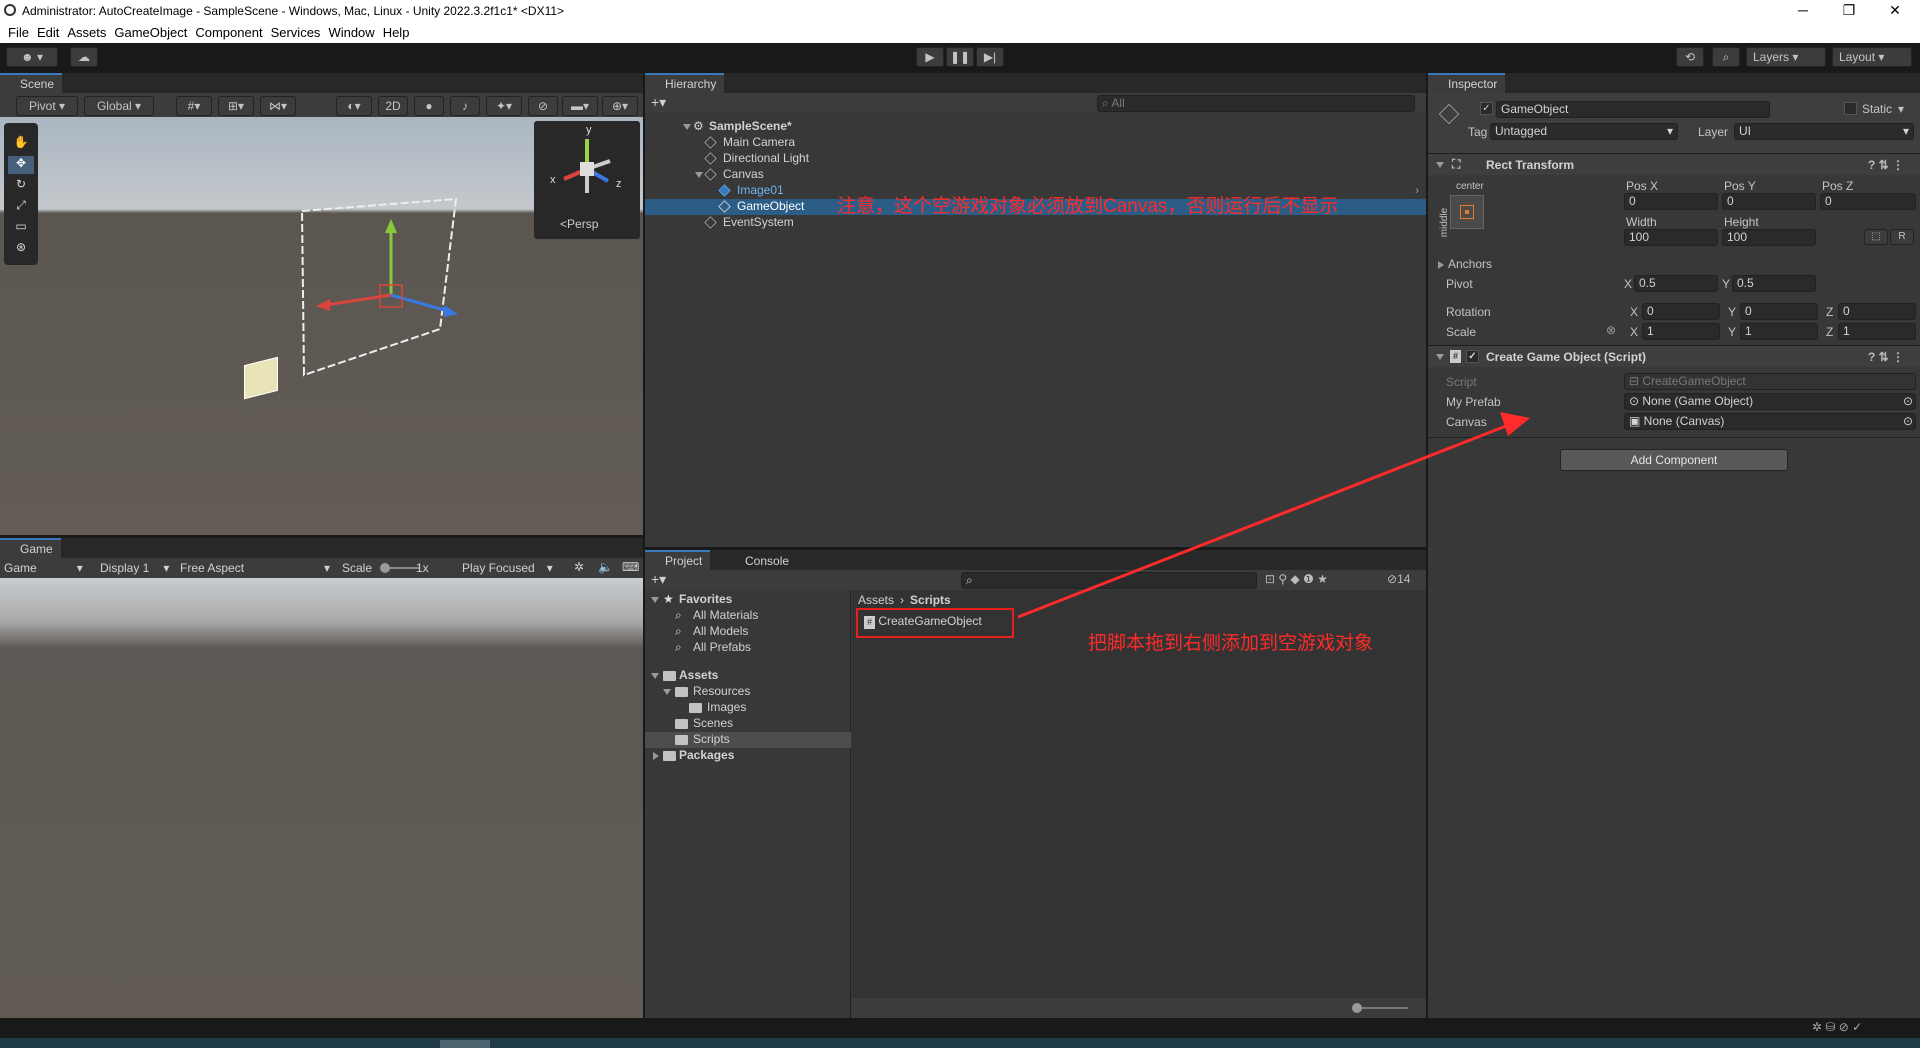 The width and height of the screenshot is (1920, 1048). I want to click on gizmos-button: ⊕▾, so click(620, 106).